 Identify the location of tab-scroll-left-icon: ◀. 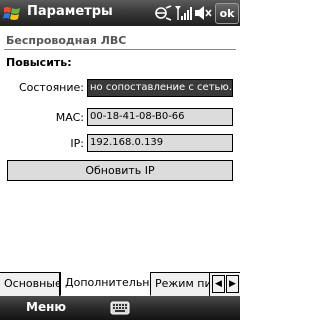
(218, 284).